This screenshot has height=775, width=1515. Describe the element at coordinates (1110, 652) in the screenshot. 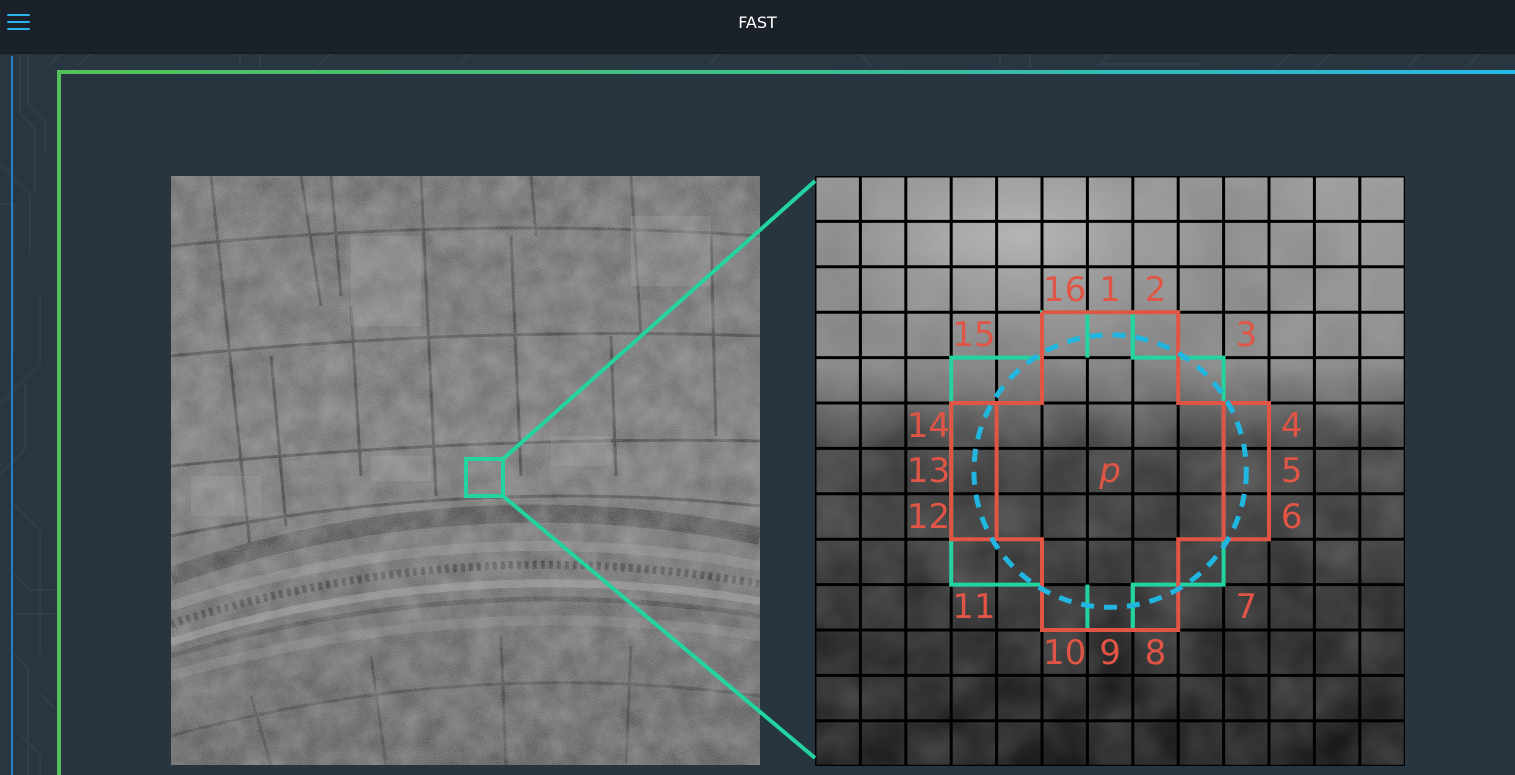

I see `circle-label-9: 9` at that location.